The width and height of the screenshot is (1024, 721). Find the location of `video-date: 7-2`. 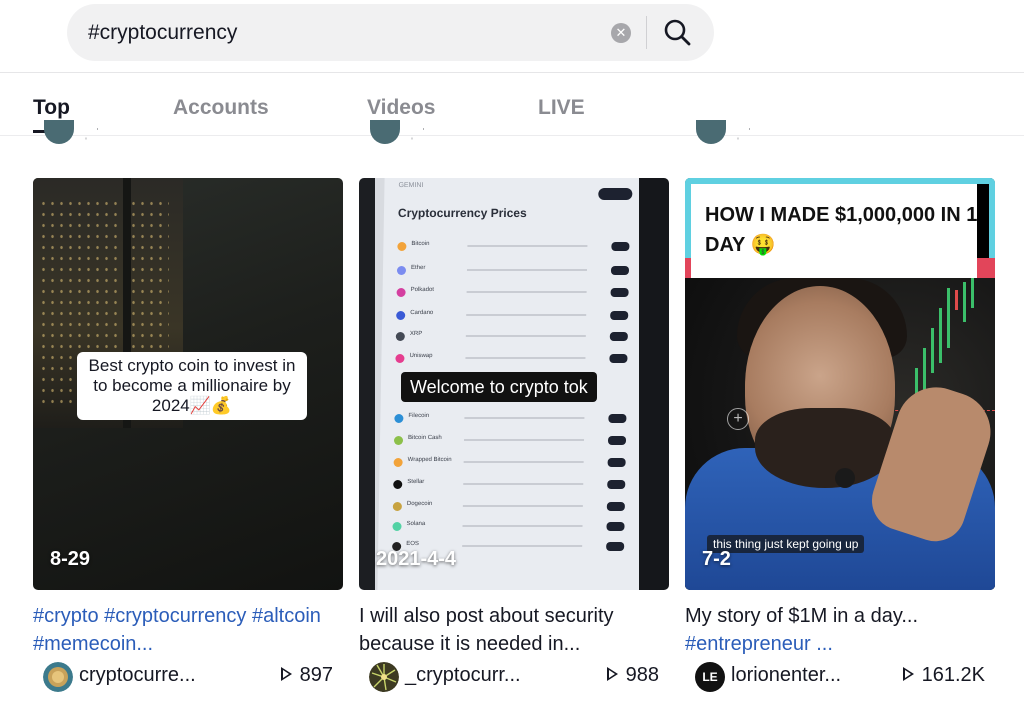

video-date: 7-2 is located at coordinates (716, 559).